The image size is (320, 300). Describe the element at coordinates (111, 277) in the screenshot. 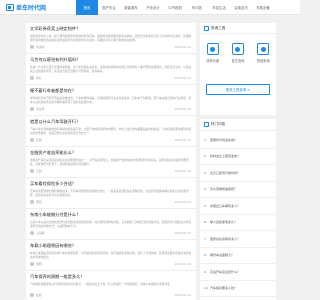

I see `article-title: 汽车保养的周期一般是多久？` at that location.